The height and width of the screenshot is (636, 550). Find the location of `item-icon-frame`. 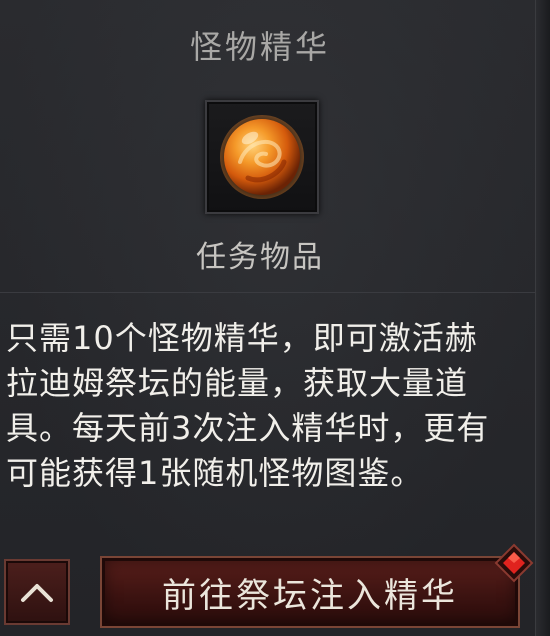

item-icon-frame is located at coordinates (262, 157).